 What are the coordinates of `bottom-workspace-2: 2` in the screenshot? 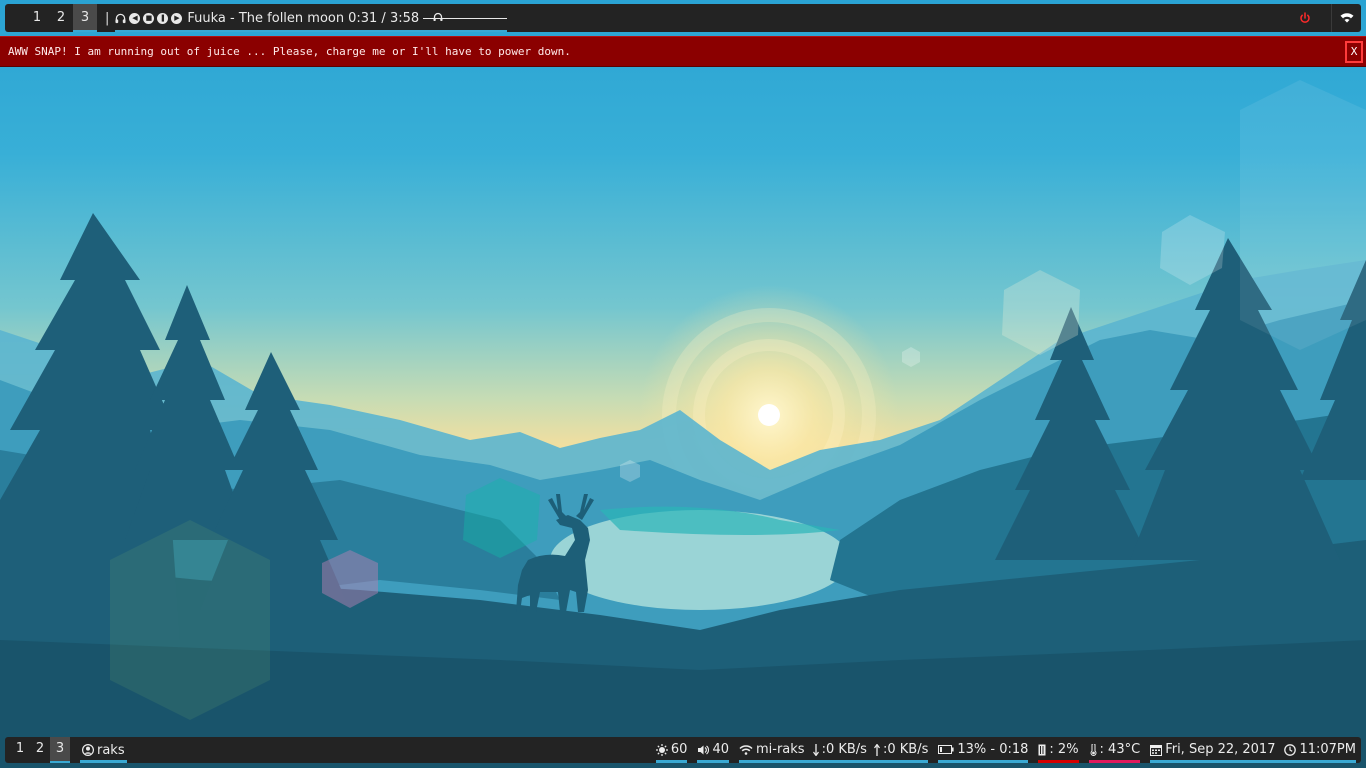 It's located at (40, 750).